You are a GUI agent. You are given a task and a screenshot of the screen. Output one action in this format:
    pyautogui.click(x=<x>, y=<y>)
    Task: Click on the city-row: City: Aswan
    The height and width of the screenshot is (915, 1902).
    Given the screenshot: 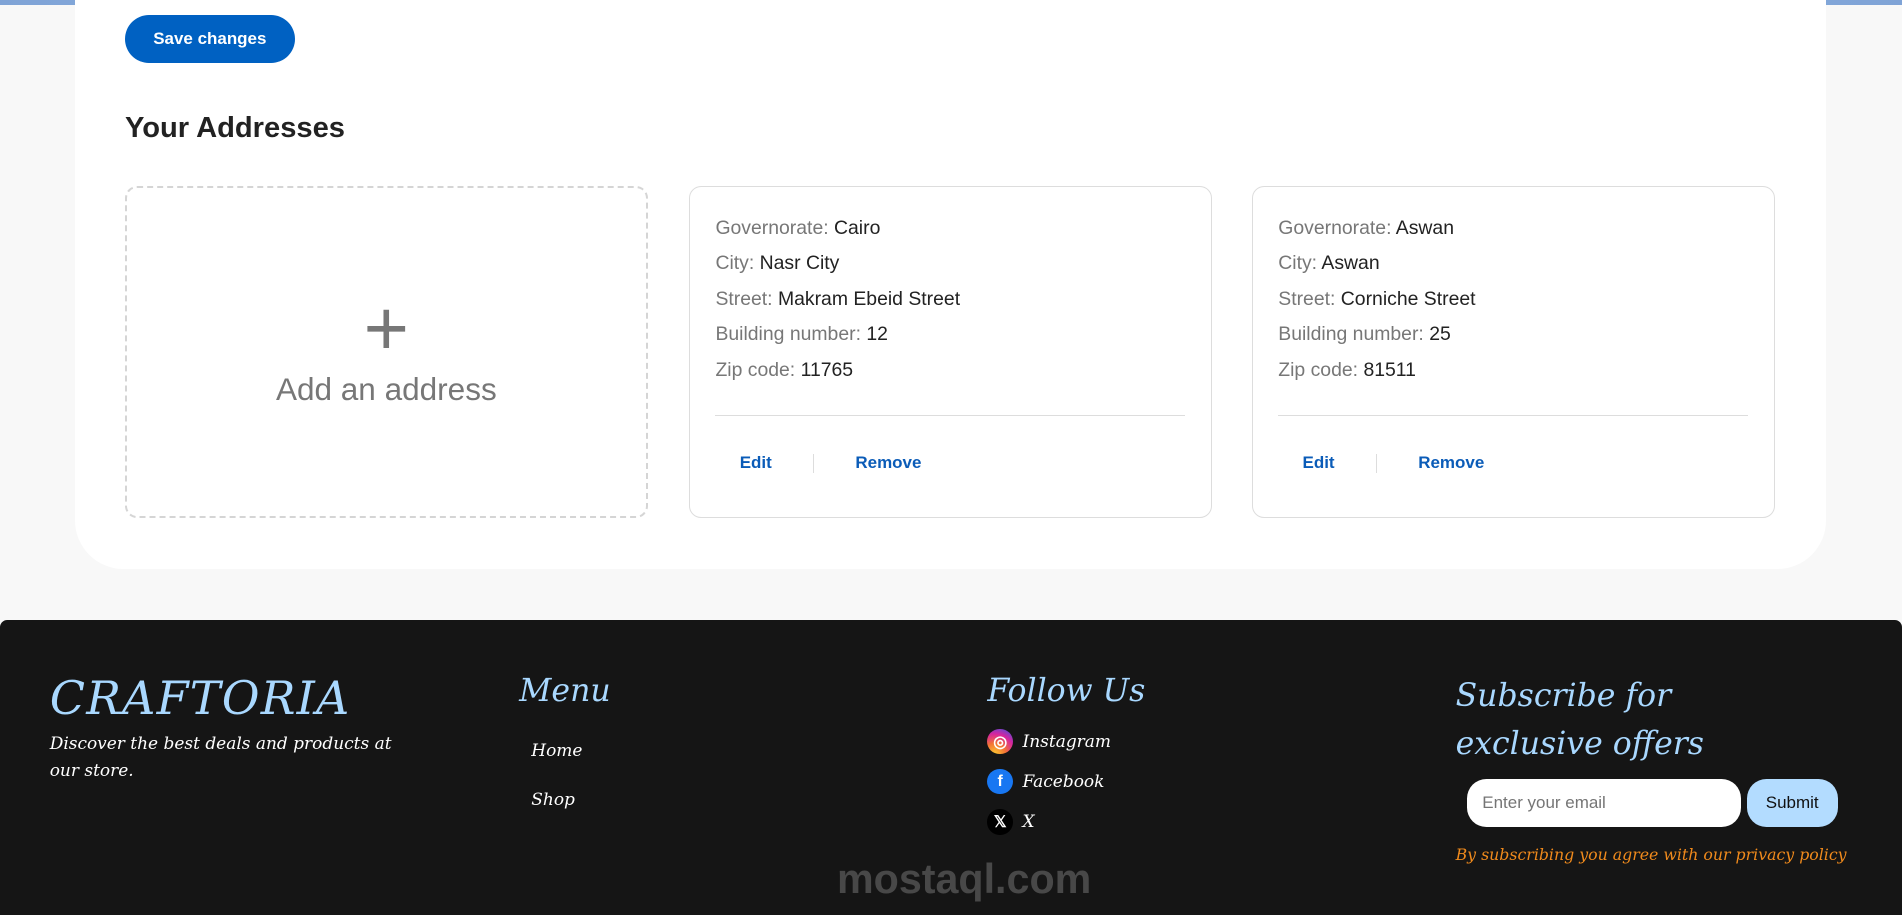 What is the action you would take?
    pyautogui.click(x=1329, y=263)
    